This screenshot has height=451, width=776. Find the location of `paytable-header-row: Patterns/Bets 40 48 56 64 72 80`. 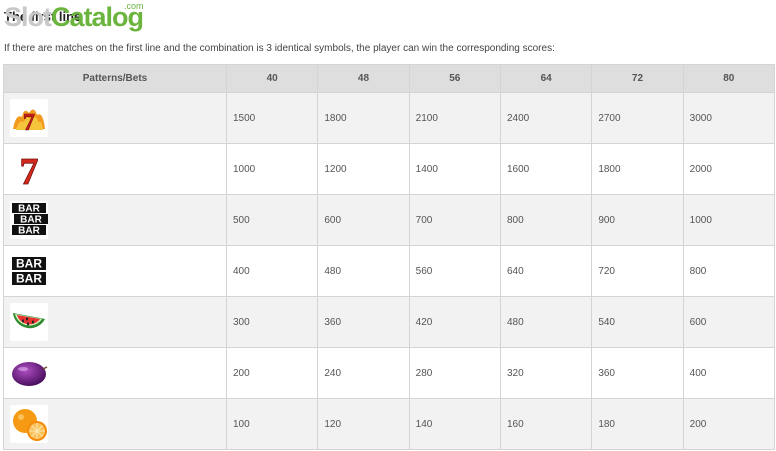

paytable-header-row: Patterns/Bets 40 48 56 64 72 80 is located at coordinates (389, 78).